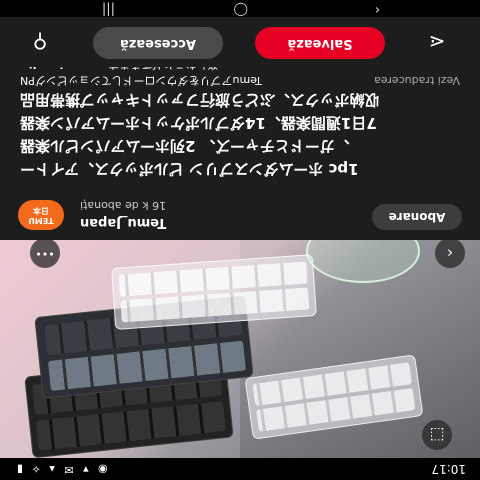 This screenshot has width=480, height=480. I want to click on save-button: Salvează, so click(320, 43).